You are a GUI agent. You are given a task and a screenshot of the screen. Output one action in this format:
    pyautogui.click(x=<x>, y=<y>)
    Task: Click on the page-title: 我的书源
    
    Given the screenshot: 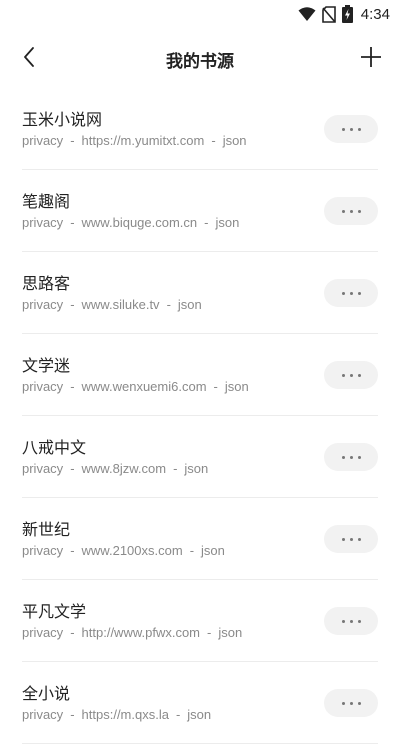 What is the action you would take?
    pyautogui.click(x=200, y=61)
    